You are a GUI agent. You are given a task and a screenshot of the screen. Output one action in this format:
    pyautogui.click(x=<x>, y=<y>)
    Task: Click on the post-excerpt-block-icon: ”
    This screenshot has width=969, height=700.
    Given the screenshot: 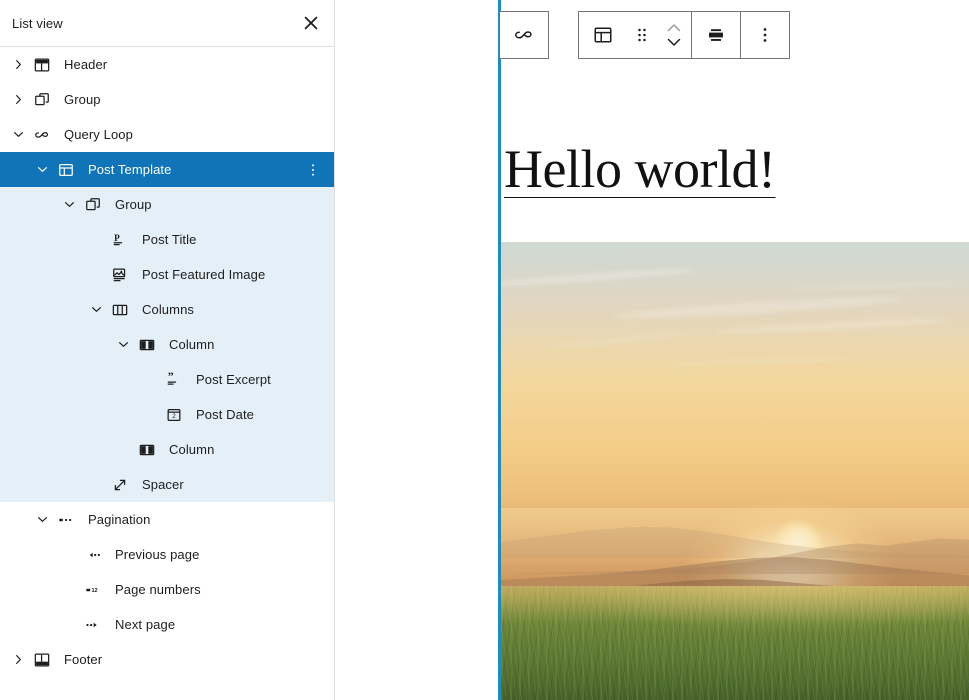 What is the action you would take?
    pyautogui.click(x=174, y=380)
    